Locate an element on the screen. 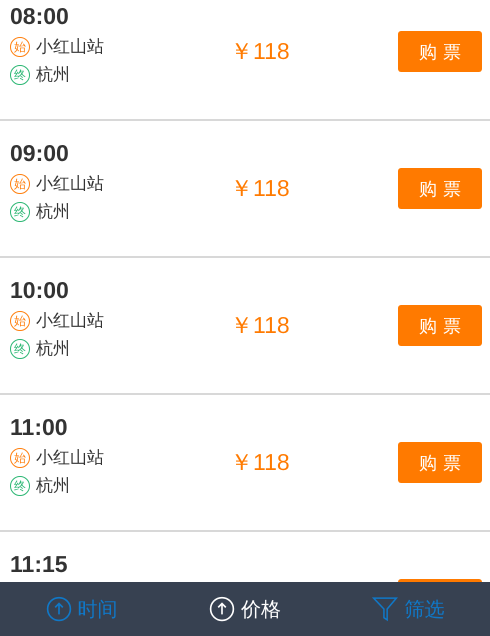  departure-time: 11:15 is located at coordinates (39, 564).